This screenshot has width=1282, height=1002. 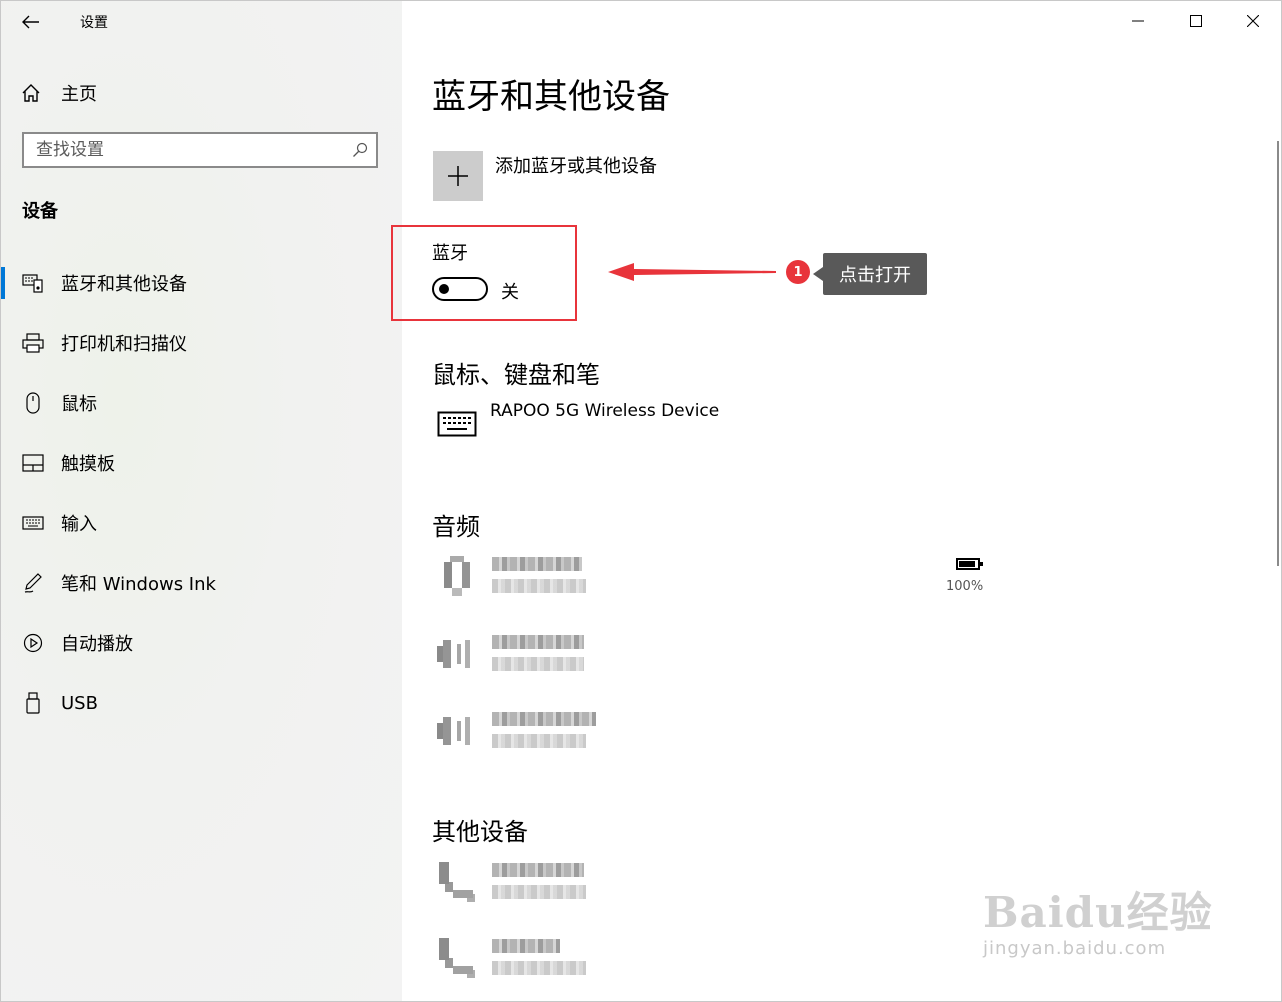 I want to click on minimize-icon, so click(x=1138, y=21).